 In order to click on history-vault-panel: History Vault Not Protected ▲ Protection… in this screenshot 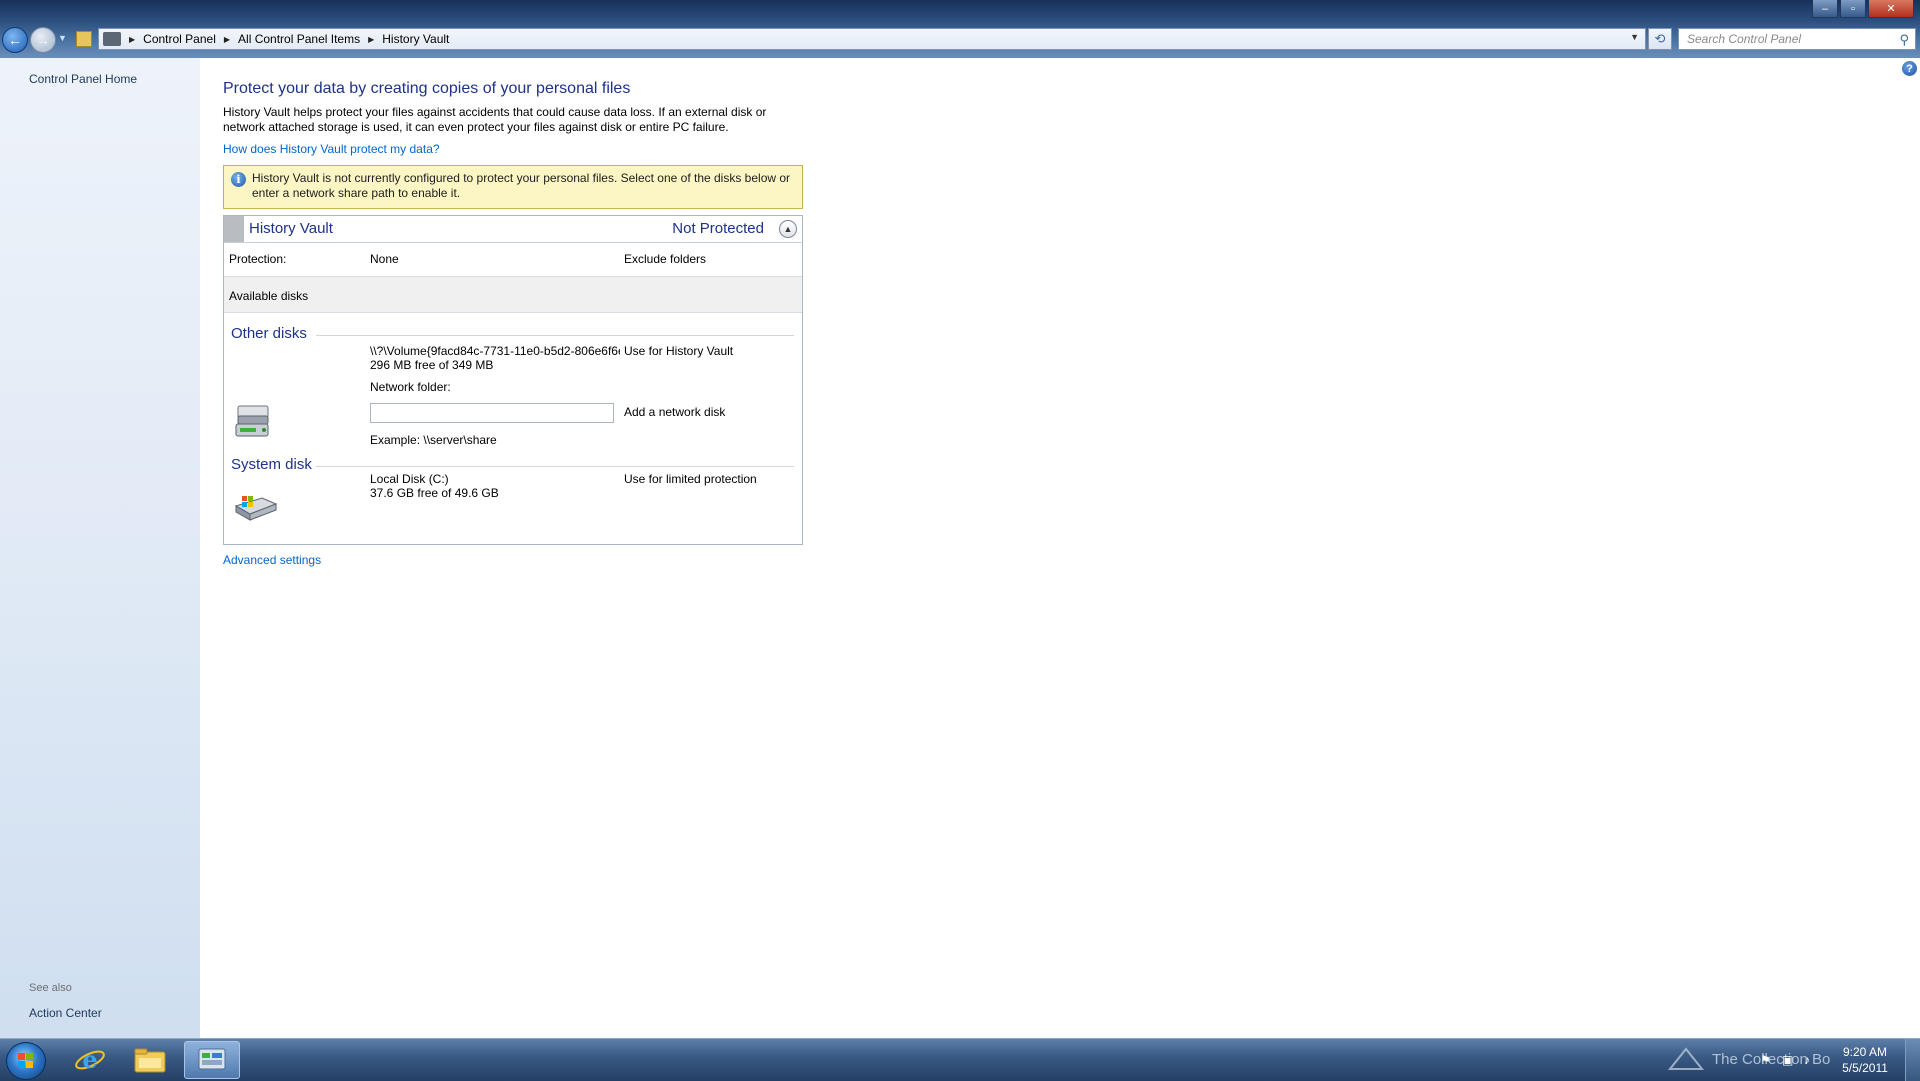, I will do `click(513, 380)`.